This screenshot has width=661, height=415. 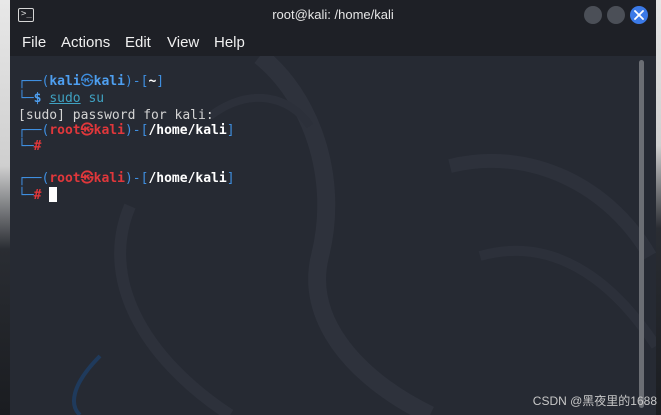 What do you see at coordinates (333, 43) in the screenshot?
I see `menu-bar: File Actions Edit View Help` at bounding box center [333, 43].